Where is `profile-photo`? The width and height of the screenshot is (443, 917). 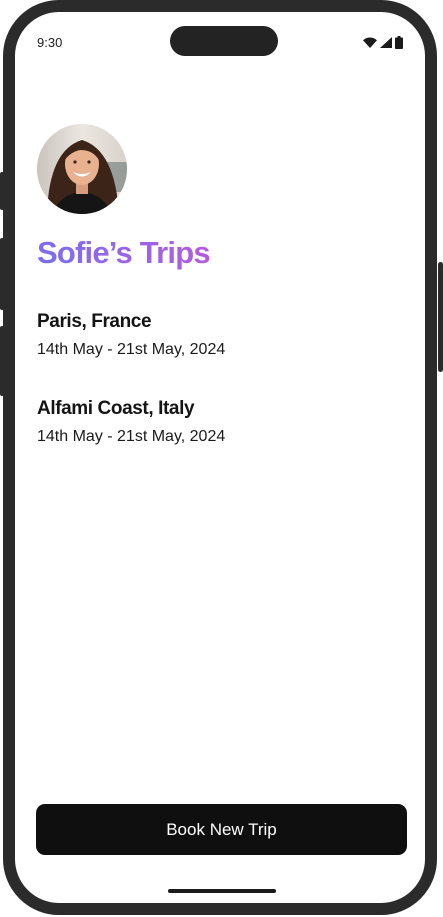
profile-photo is located at coordinates (82, 169).